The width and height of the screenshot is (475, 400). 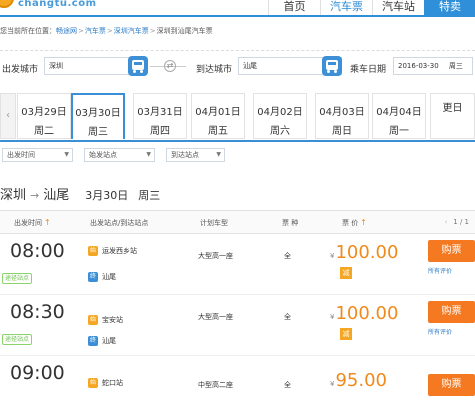 What do you see at coordinates (112, 320) in the screenshot?
I see `departure-station-name: 宝安站` at bounding box center [112, 320].